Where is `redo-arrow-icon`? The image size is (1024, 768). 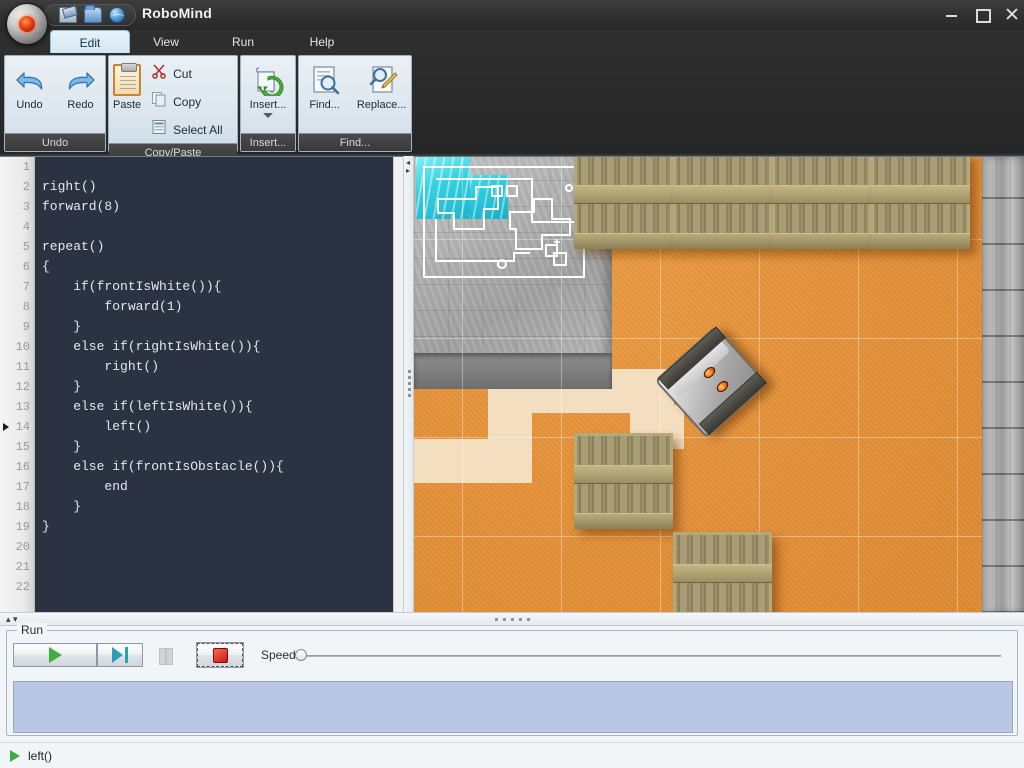
redo-arrow-icon is located at coordinates (81, 80).